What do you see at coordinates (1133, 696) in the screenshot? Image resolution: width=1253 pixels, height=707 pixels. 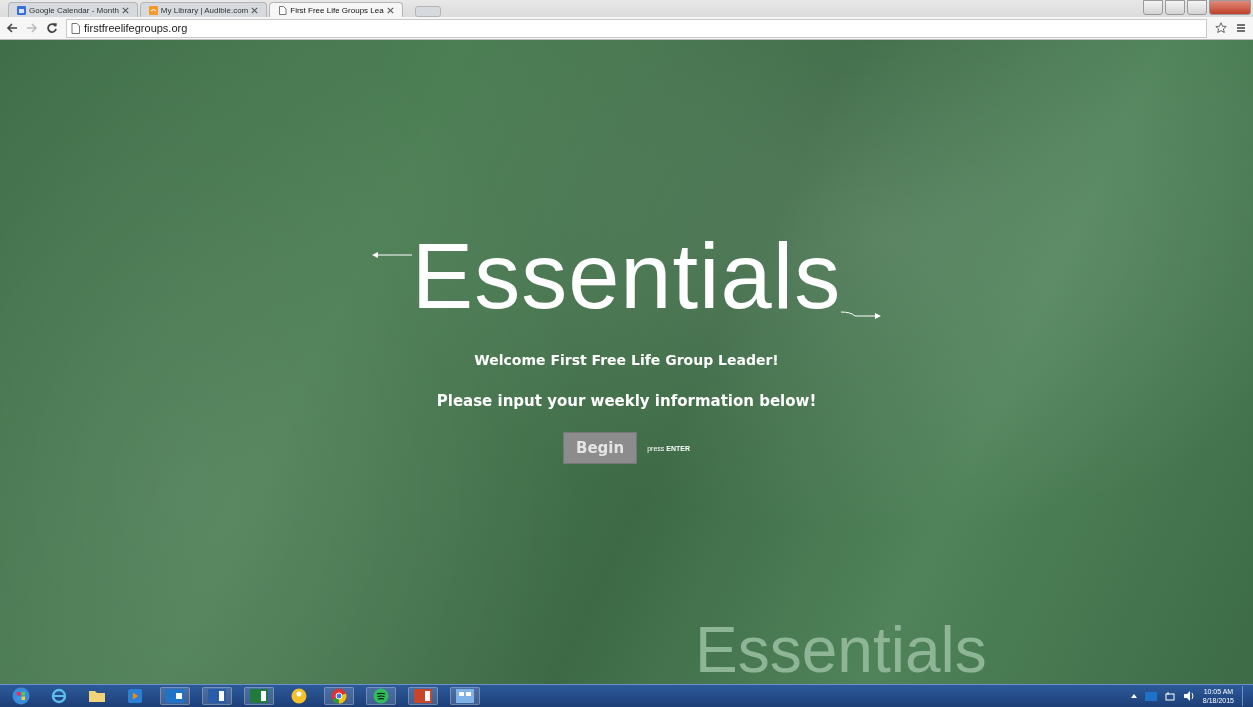 I see `tray-arrow-icon` at bounding box center [1133, 696].